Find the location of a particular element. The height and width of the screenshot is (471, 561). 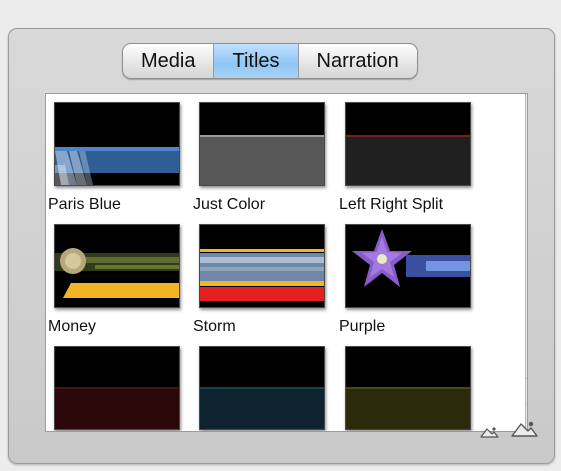

title-label: Left Right Split is located at coordinates (391, 204).